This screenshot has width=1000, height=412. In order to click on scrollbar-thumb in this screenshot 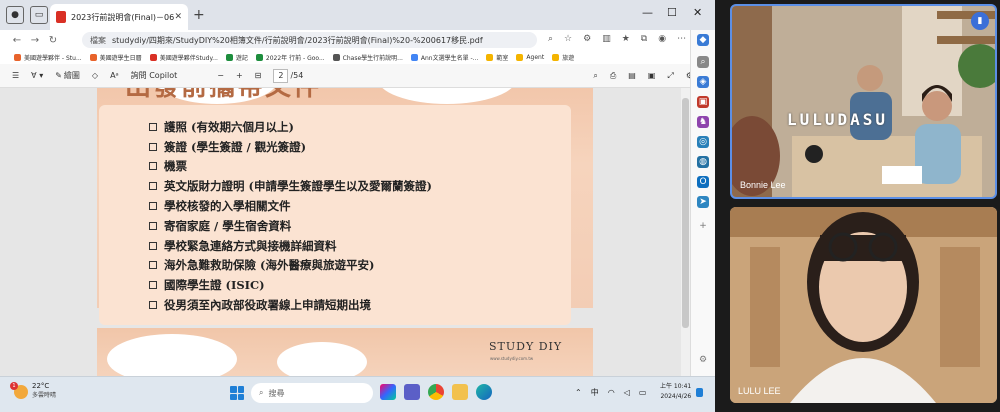, I will do `click(685, 213)`.